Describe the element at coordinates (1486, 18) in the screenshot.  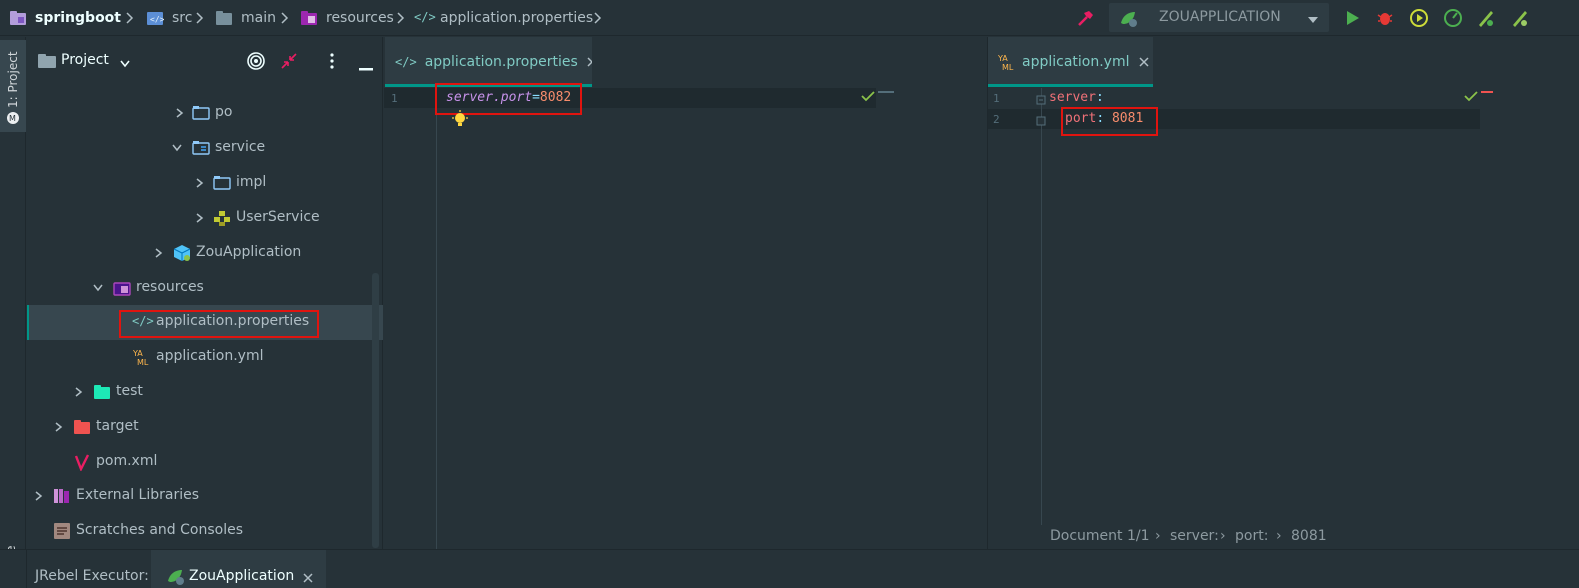
I see `jrebel-run-icon` at that location.